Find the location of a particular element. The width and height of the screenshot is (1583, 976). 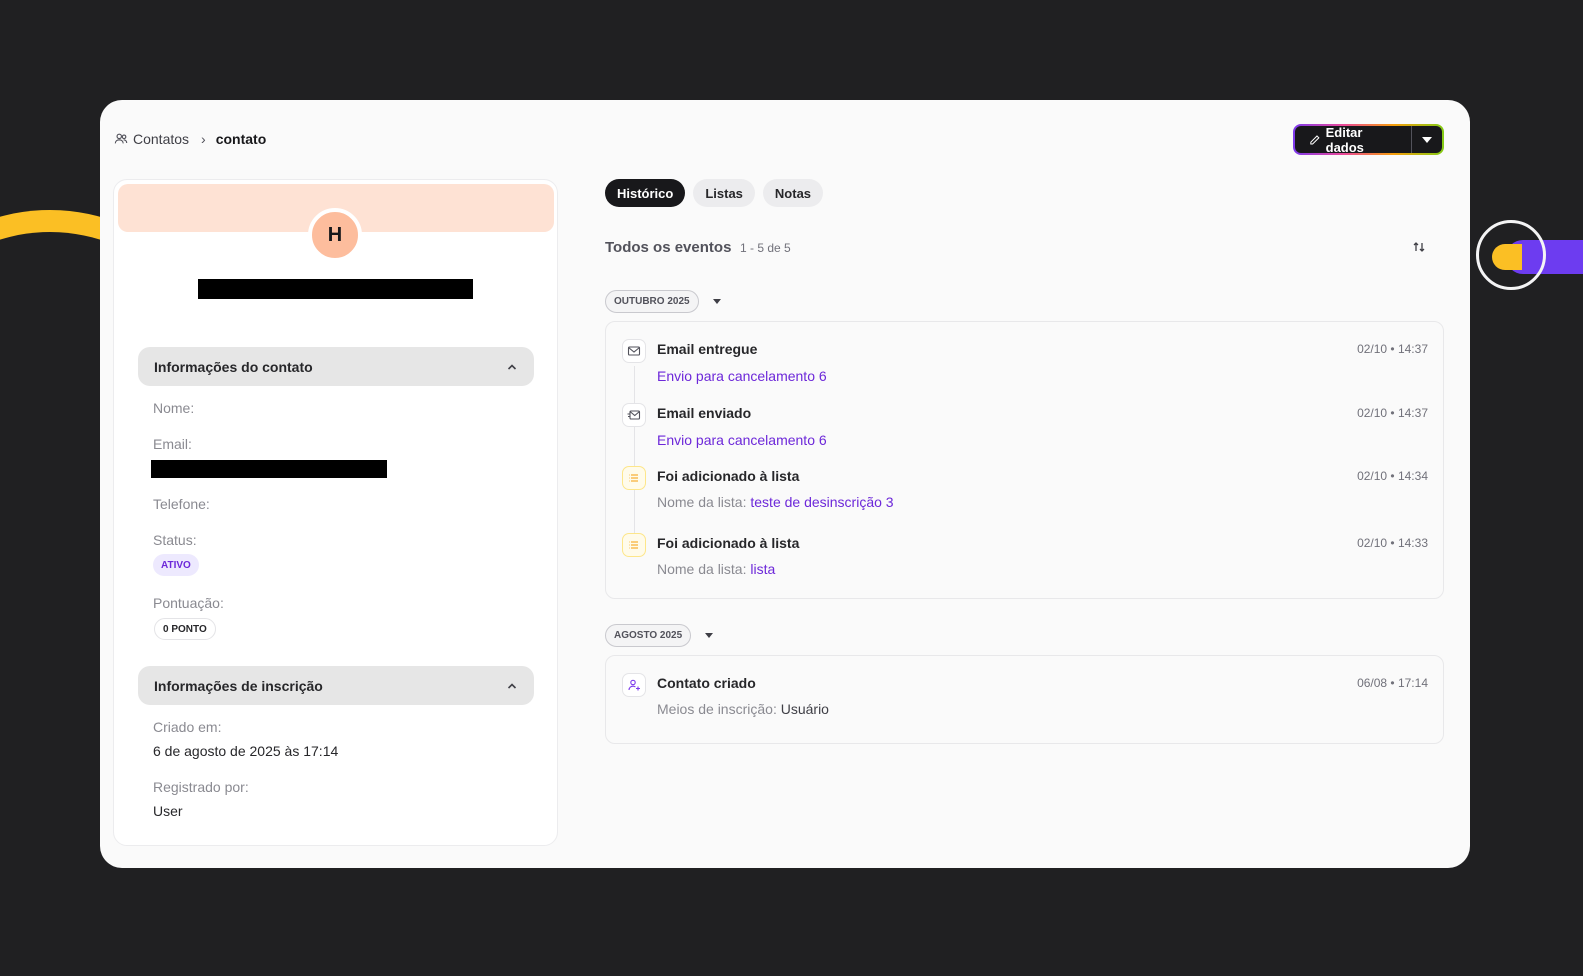

event-time: 06/08 • 17:14 is located at coordinates (1392, 683).